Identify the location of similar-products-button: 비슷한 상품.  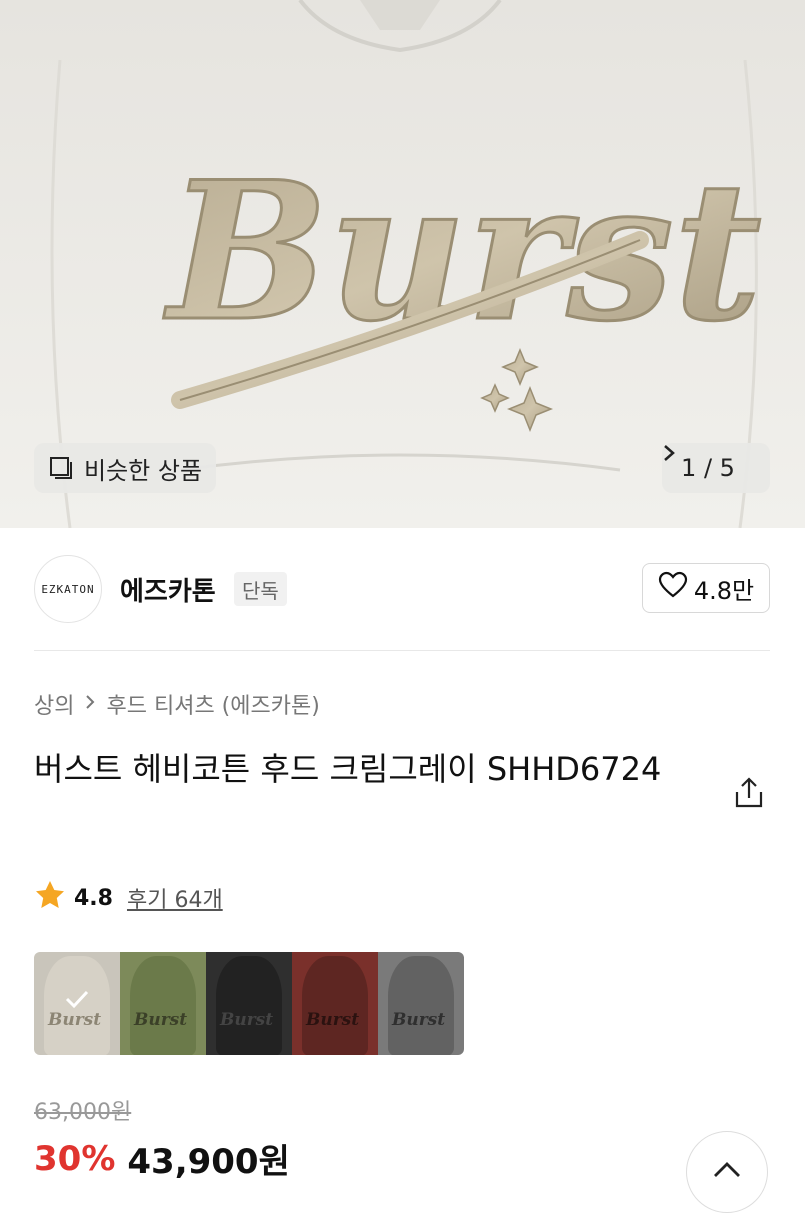
(125, 468).